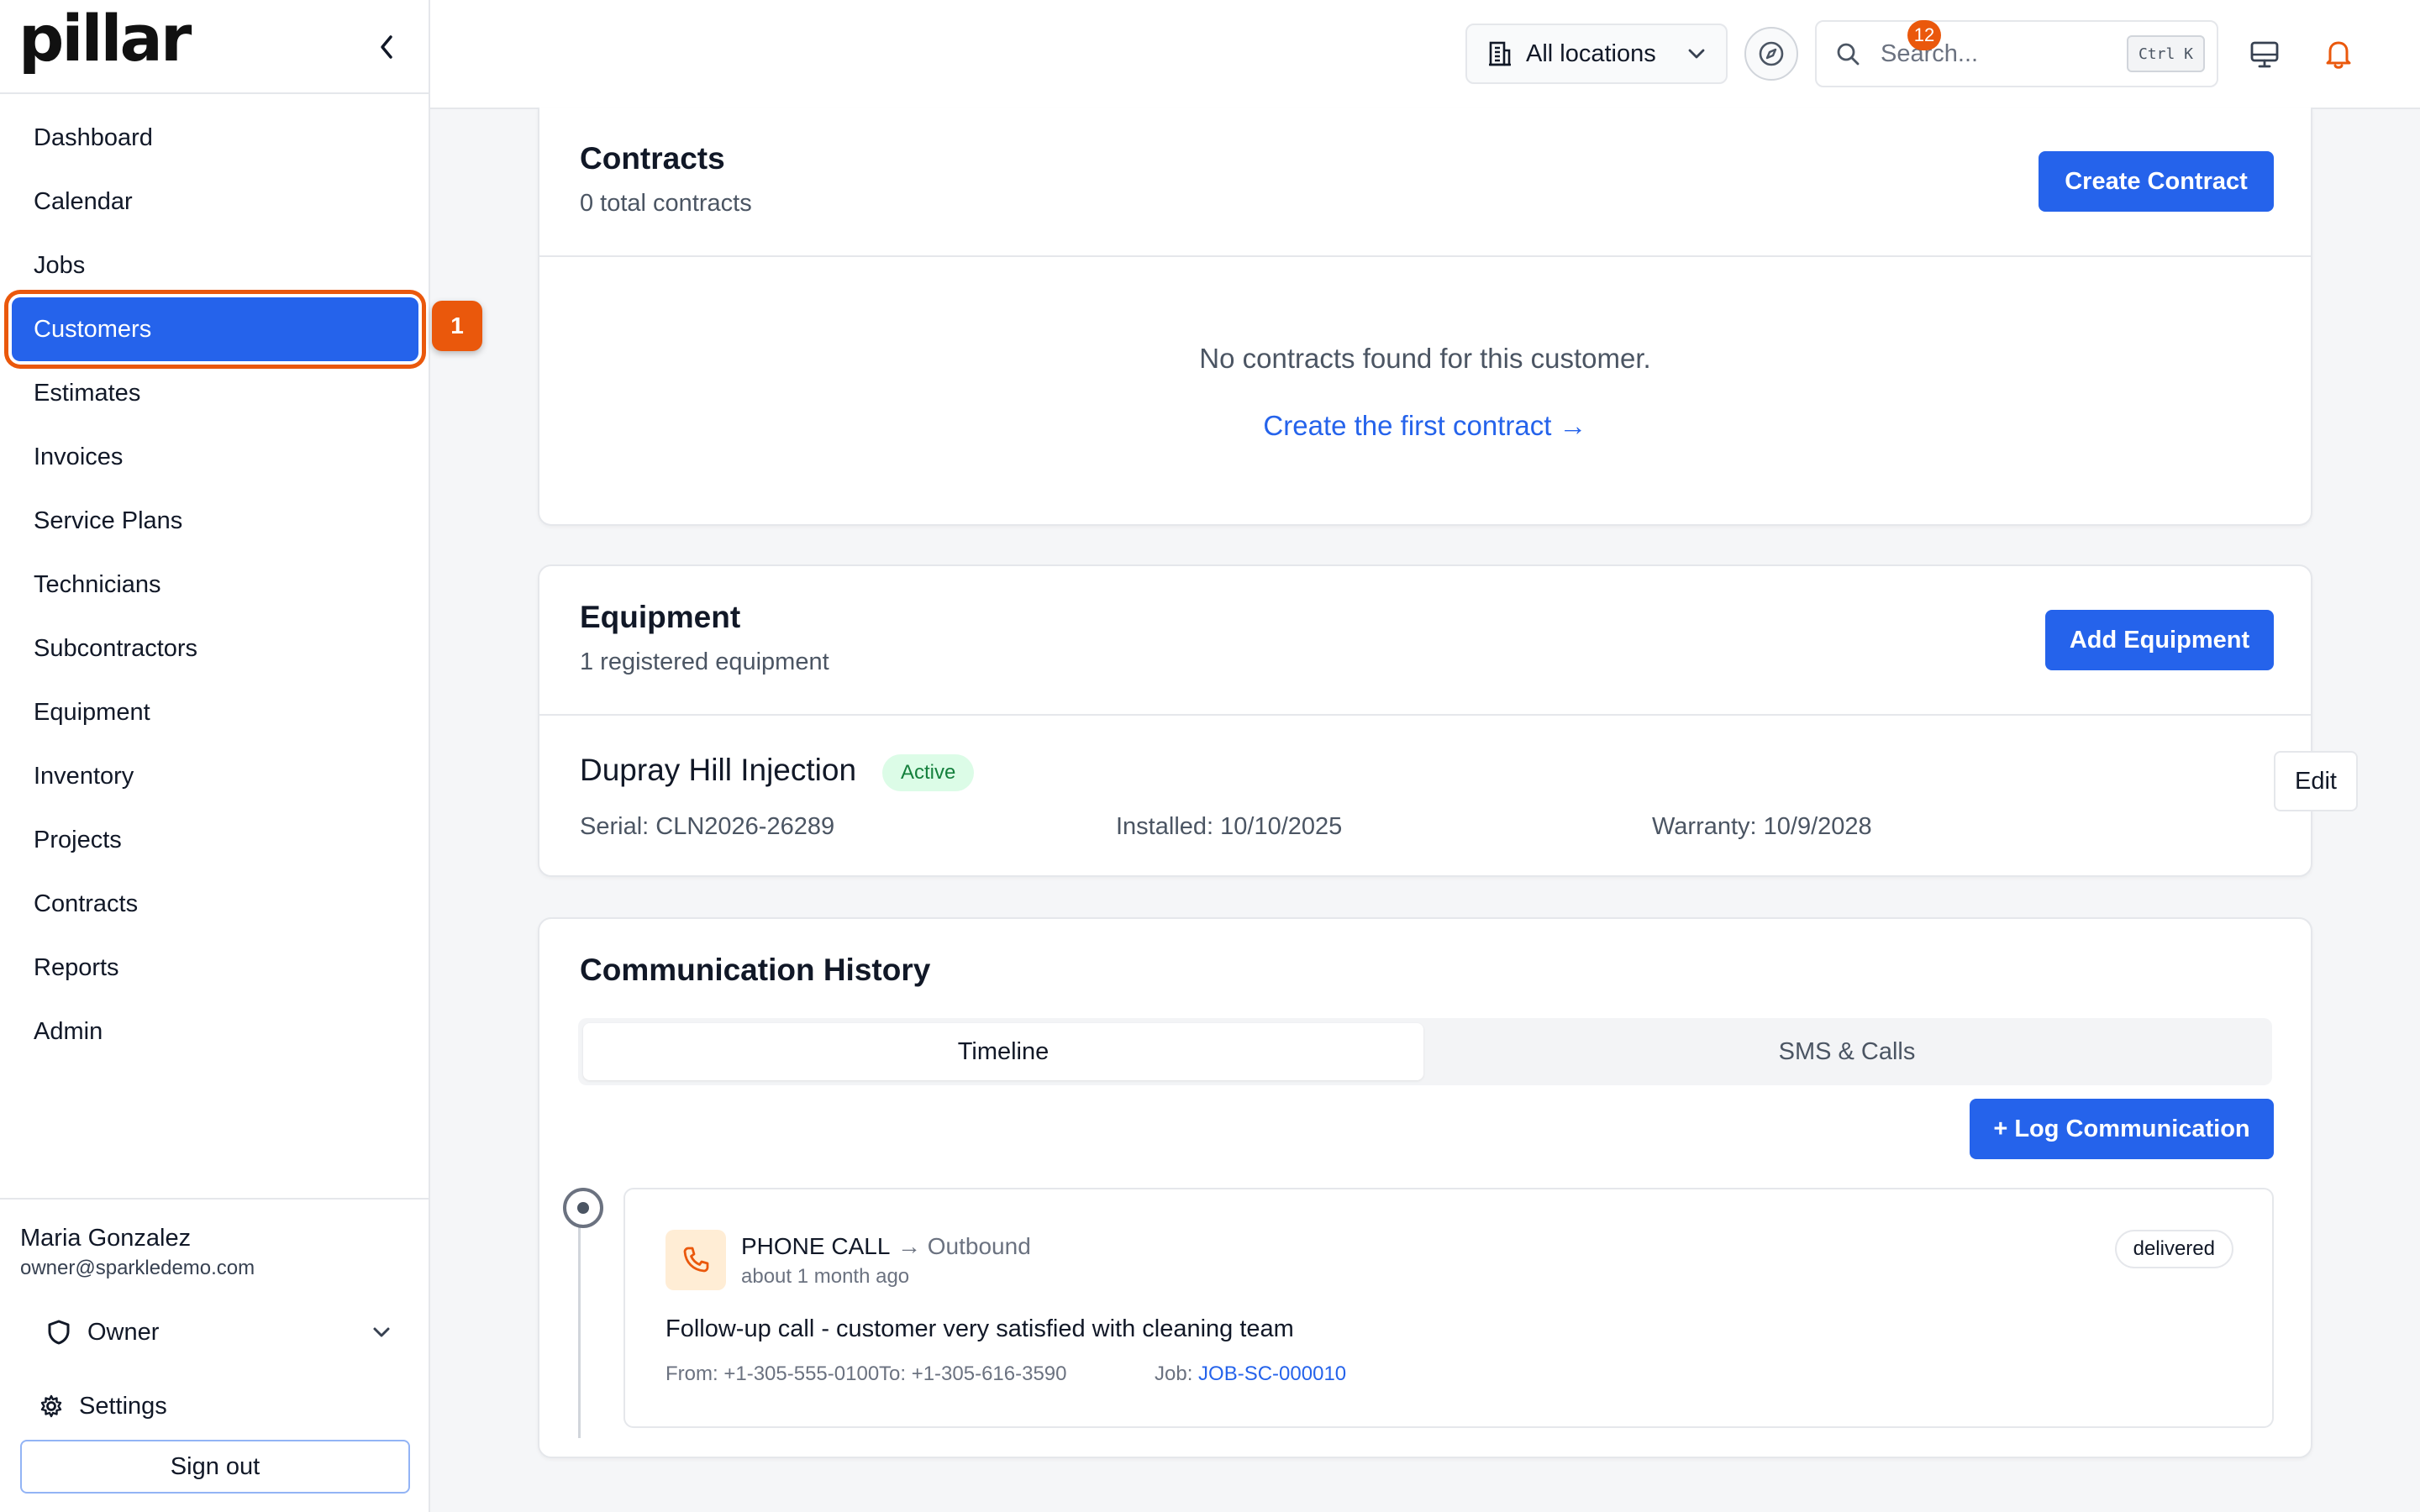 This screenshot has height=1512, width=2420. Describe the element at coordinates (215, 521) in the screenshot. I see `sidebar-item-service-plans: Service Plans` at that location.